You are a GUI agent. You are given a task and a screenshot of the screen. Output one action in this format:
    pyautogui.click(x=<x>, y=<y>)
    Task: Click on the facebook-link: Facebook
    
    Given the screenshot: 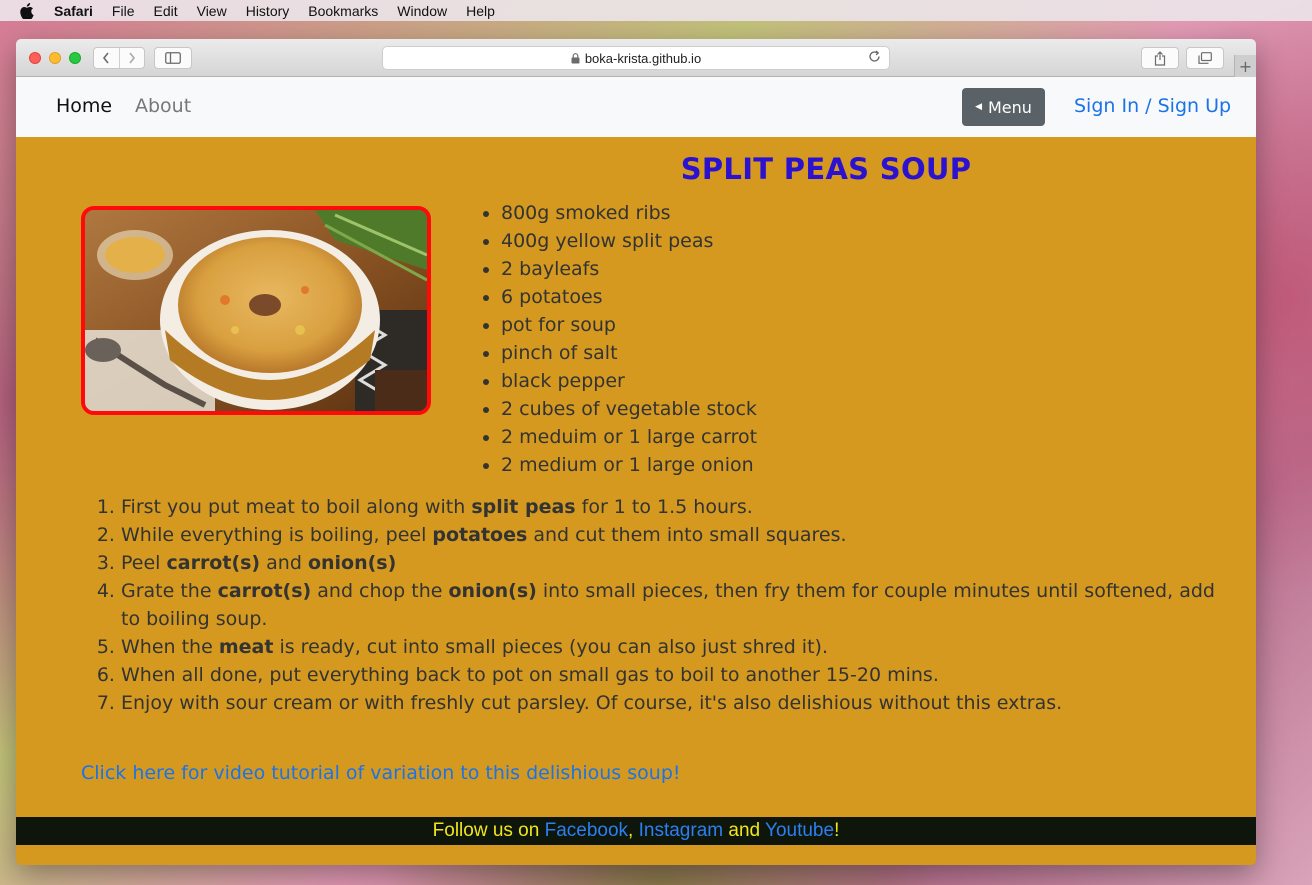 What is the action you would take?
    pyautogui.click(x=586, y=830)
    